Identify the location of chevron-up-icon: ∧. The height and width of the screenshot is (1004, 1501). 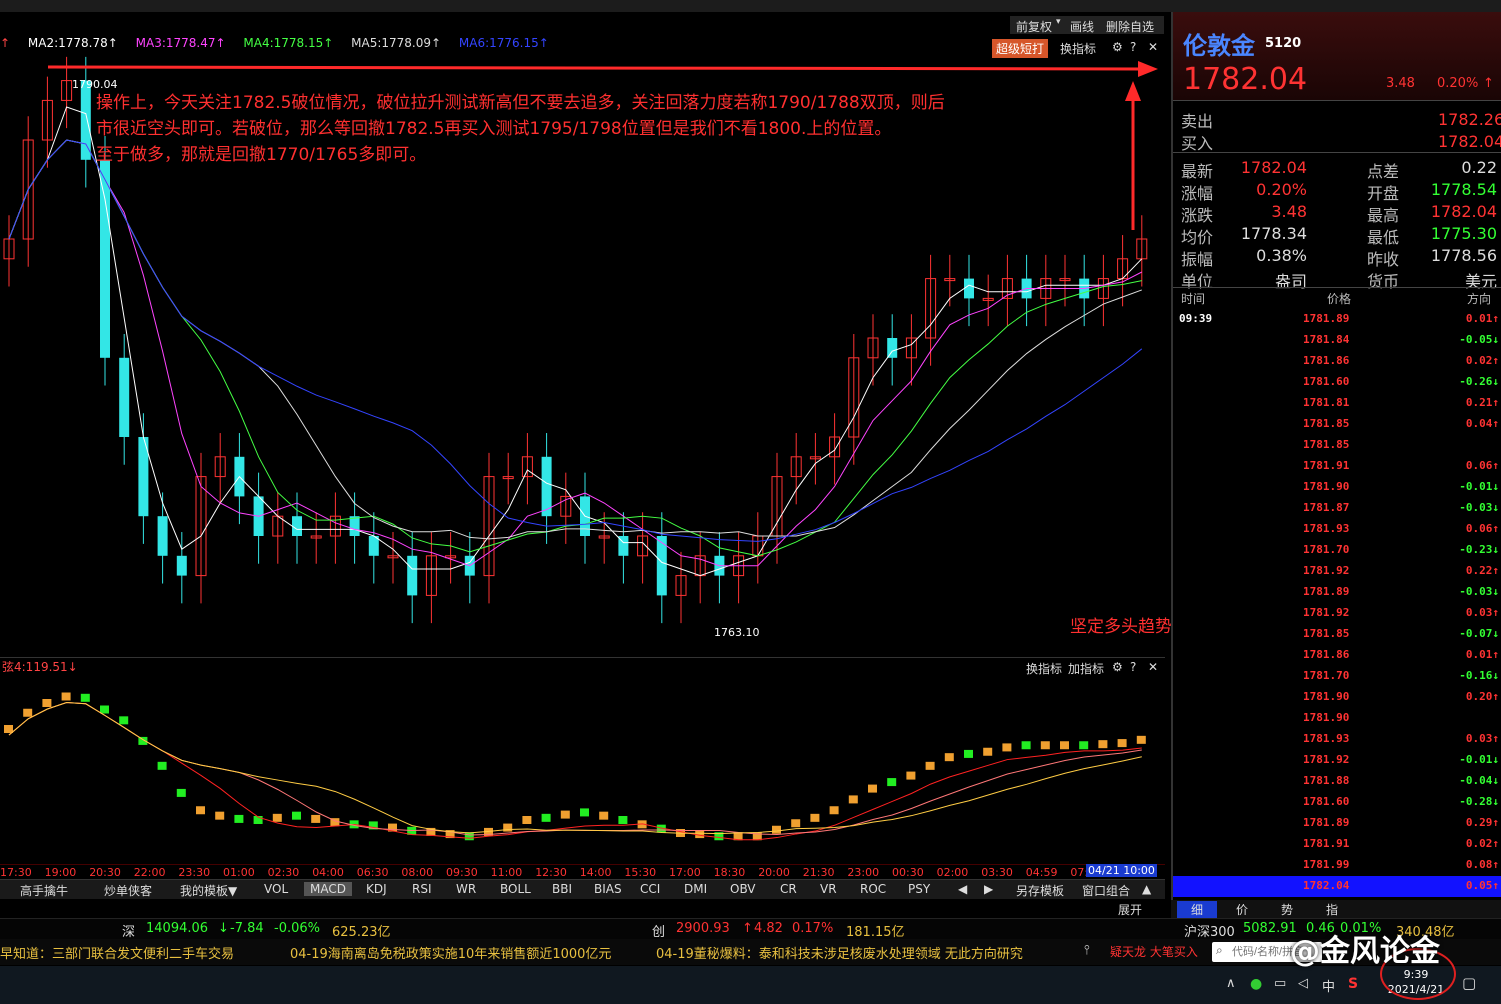
(1231, 983).